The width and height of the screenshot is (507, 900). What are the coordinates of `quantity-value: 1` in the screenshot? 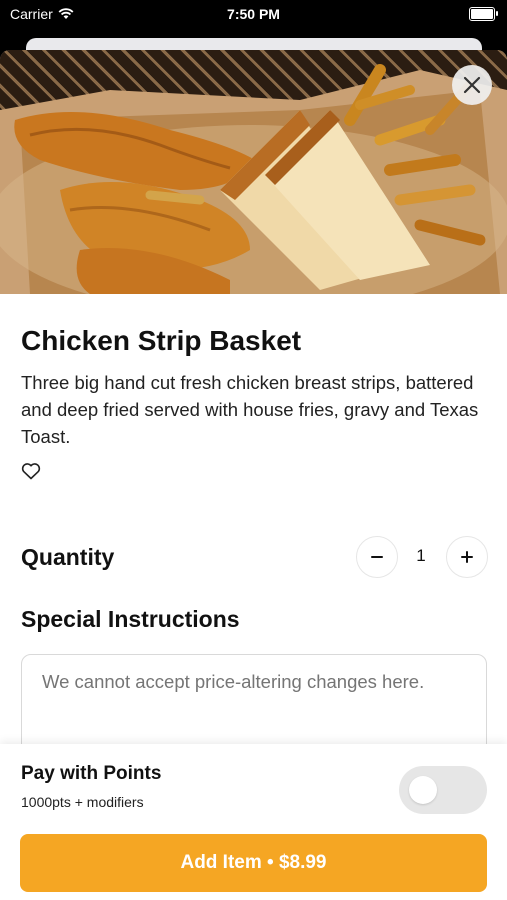 It's located at (421, 555).